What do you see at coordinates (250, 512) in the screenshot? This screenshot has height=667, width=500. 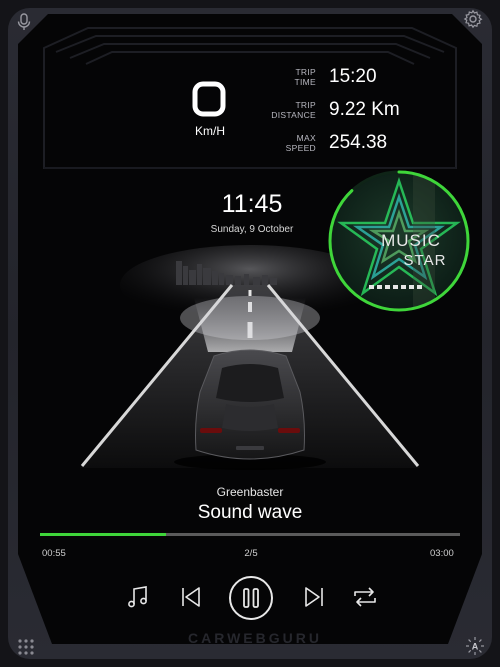 I see `track-title: Sound wave` at bounding box center [250, 512].